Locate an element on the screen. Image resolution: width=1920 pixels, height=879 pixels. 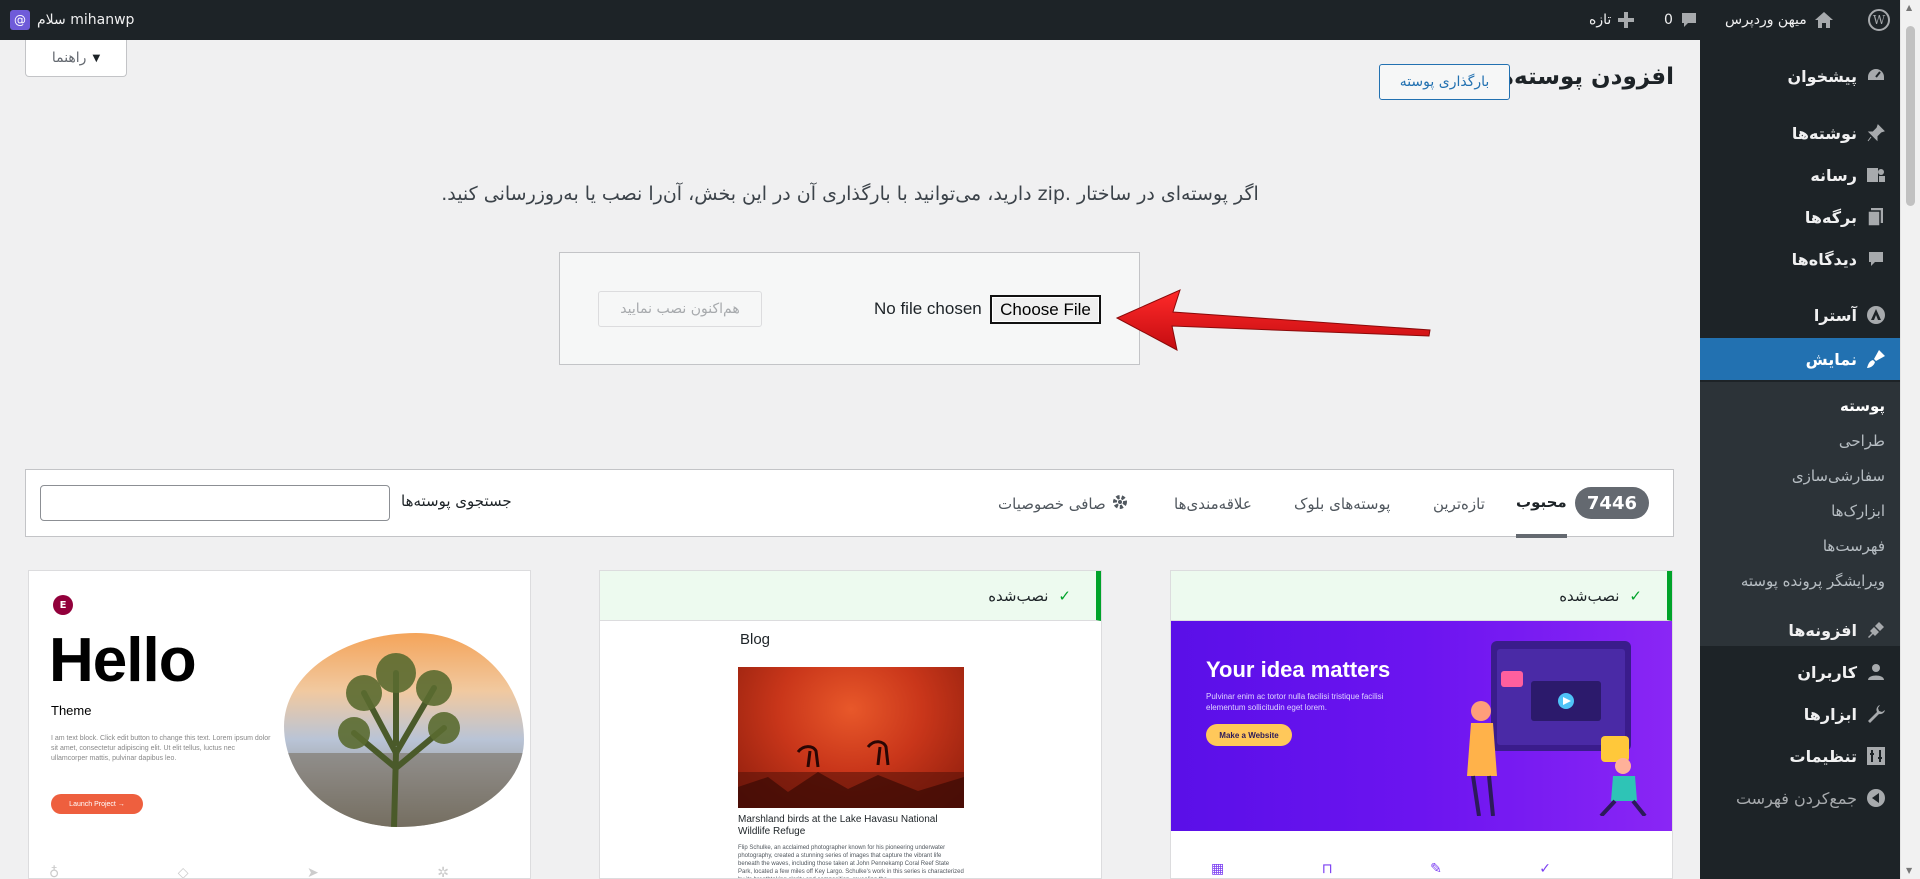
install-now-button: هم‌اکنون نصب نمایید is located at coordinates (680, 309).